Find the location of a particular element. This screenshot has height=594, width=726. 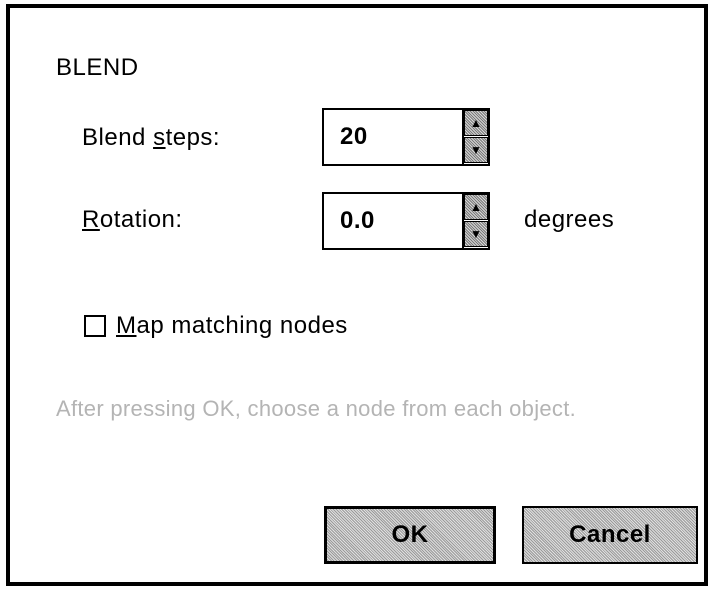

ok-button: OK is located at coordinates (410, 535).